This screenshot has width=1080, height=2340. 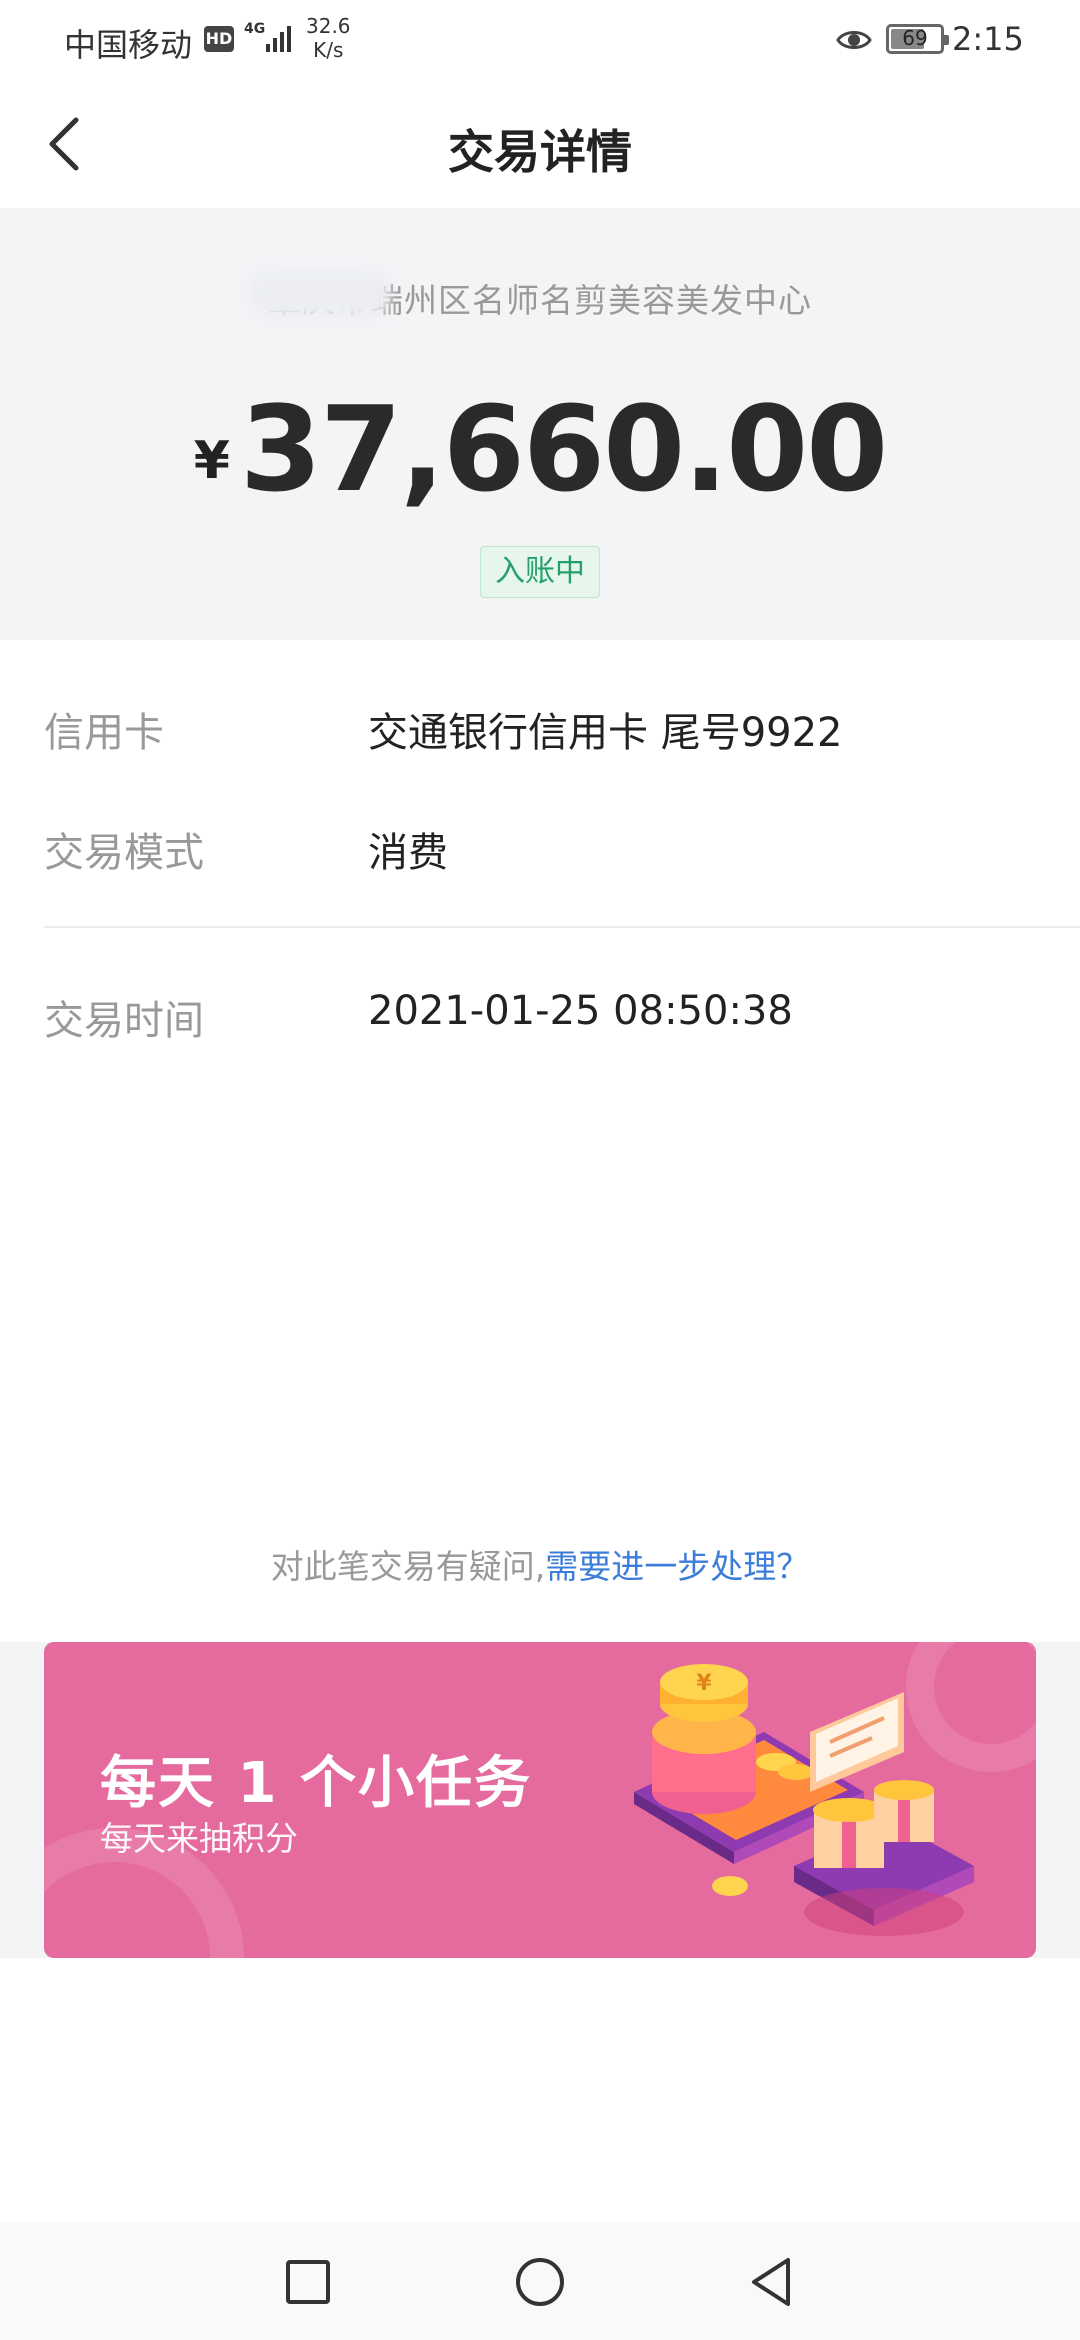 What do you see at coordinates (308, 2282) in the screenshot?
I see `square-icon` at bounding box center [308, 2282].